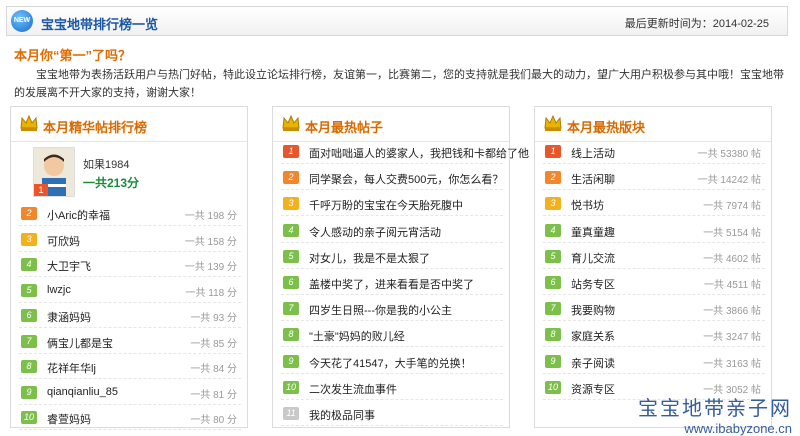  I want to click on item-link: lwzjc, so click(59, 290).